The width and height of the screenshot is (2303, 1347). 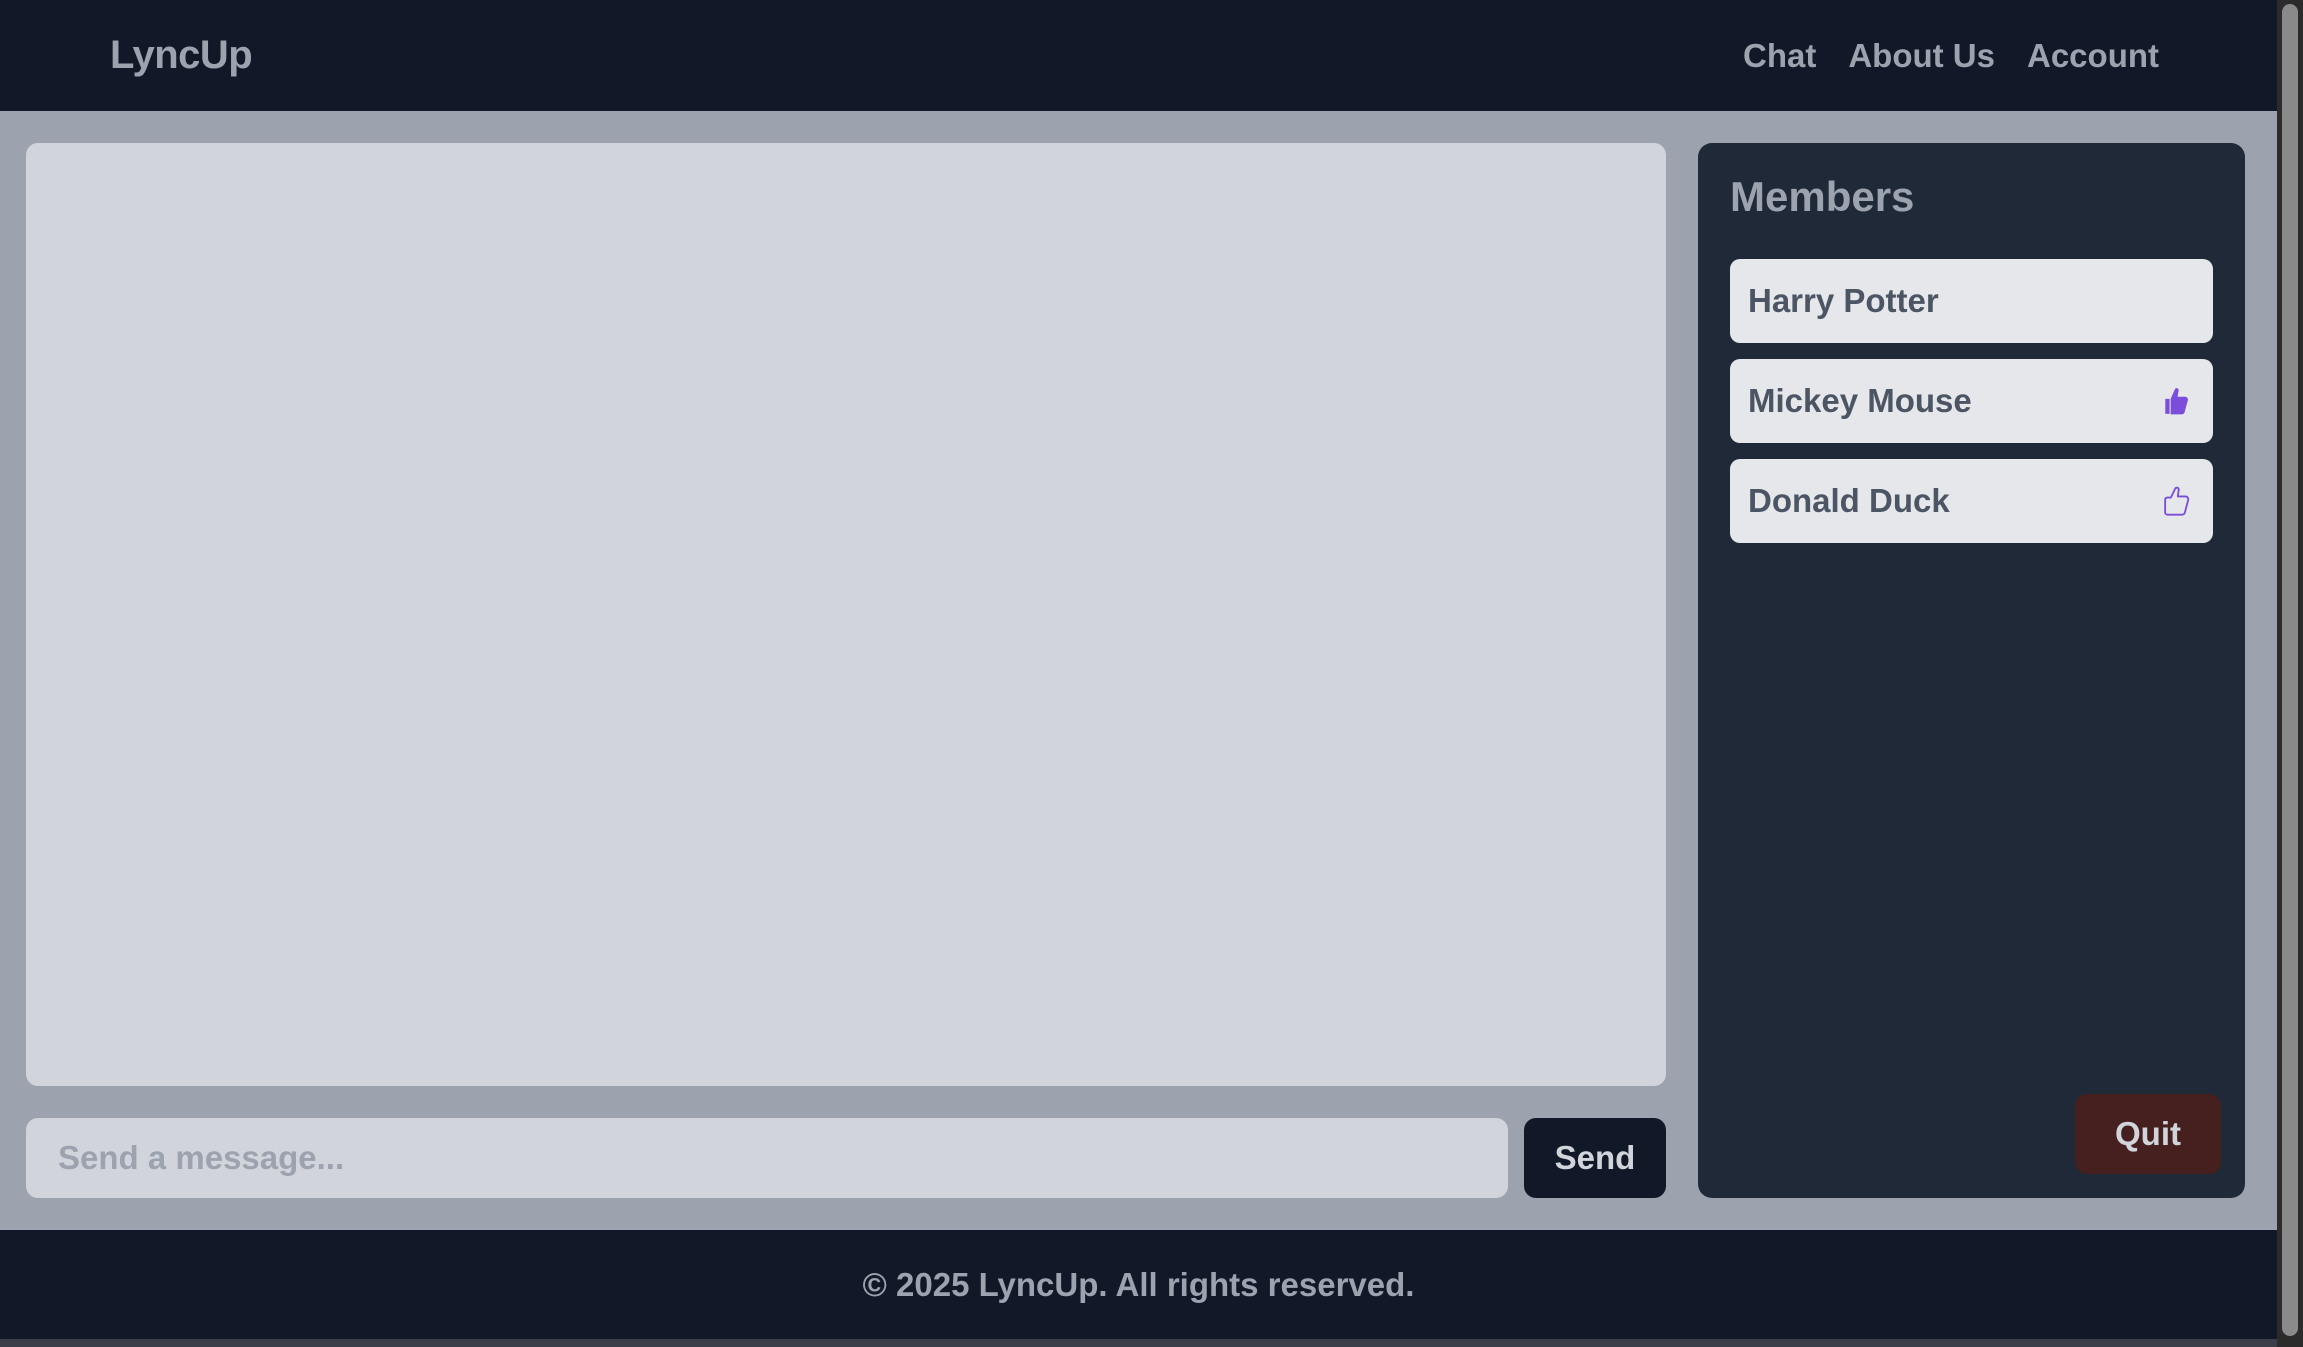 What do you see at coordinates (2176, 401) in the screenshot?
I see `thumbs-up-filled-icon` at bounding box center [2176, 401].